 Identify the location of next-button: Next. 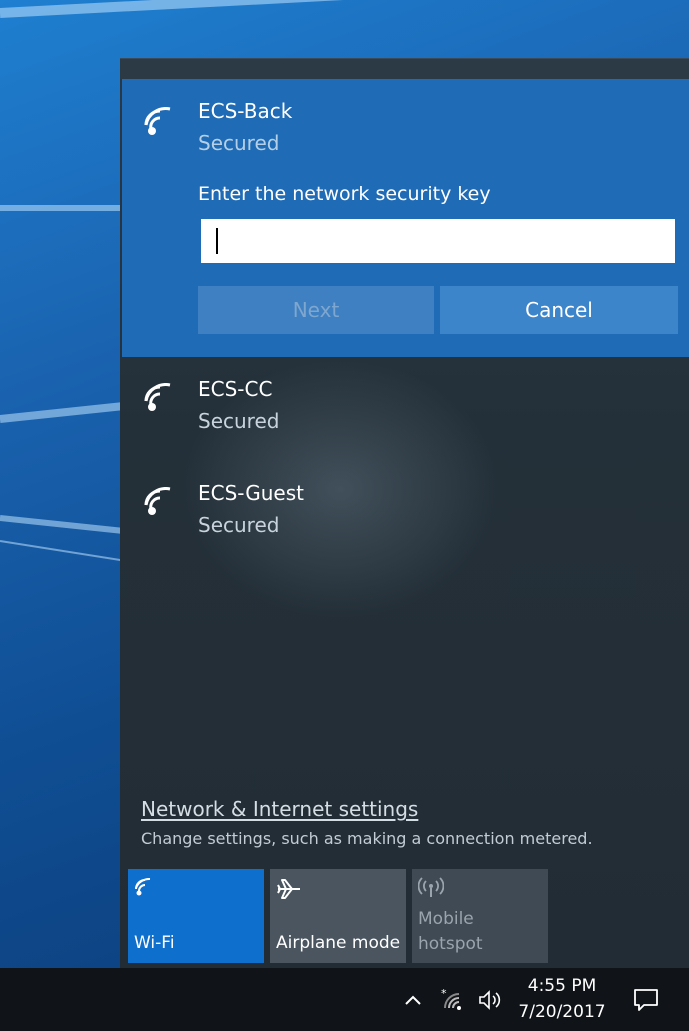
(316, 310).